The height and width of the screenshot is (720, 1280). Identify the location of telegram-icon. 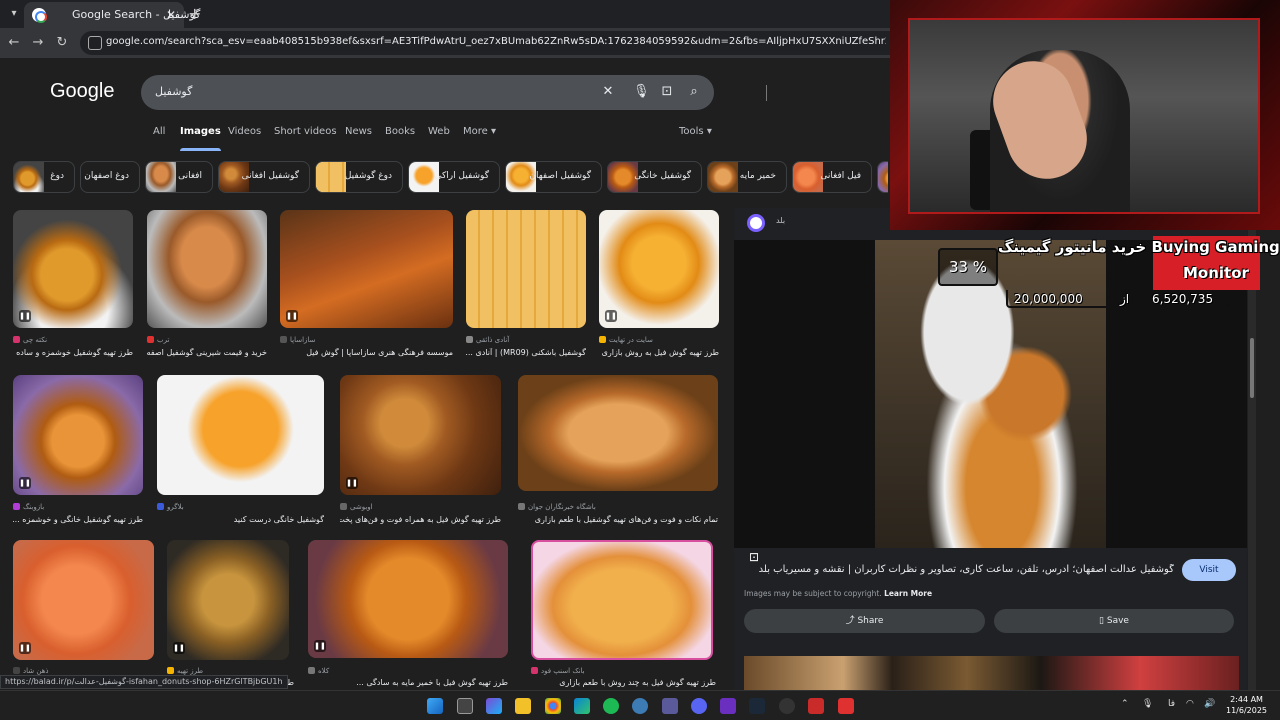
(640, 706).